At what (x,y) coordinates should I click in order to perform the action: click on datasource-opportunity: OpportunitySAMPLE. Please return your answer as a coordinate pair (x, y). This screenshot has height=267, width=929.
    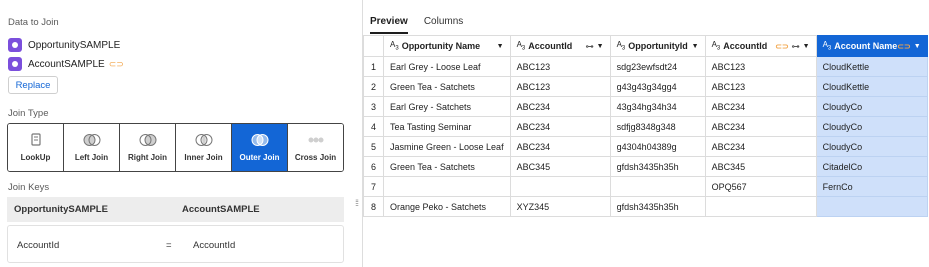
    Looking at the image, I should click on (64, 45).